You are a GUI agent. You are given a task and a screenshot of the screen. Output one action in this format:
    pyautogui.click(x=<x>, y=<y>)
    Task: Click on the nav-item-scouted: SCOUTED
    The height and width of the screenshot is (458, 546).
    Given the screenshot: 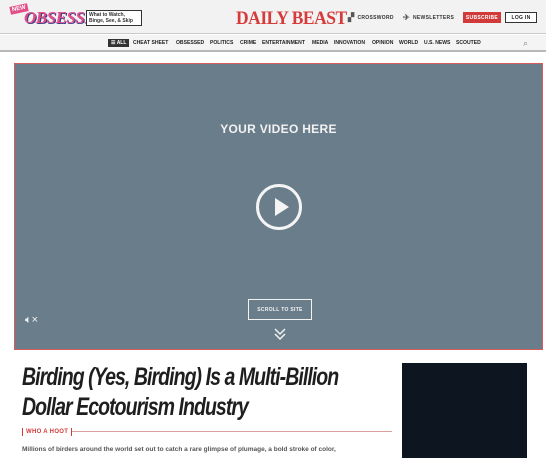 What is the action you would take?
    pyautogui.click(x=468, y=43)
    